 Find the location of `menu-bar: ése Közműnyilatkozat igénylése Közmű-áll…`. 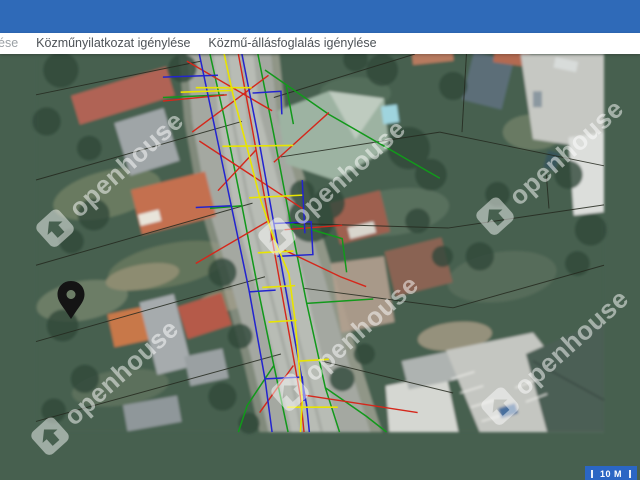

menu-bar: ése Közműnyilatkozat igénylése Közmű-áll… is located at coordinates (320, 43).